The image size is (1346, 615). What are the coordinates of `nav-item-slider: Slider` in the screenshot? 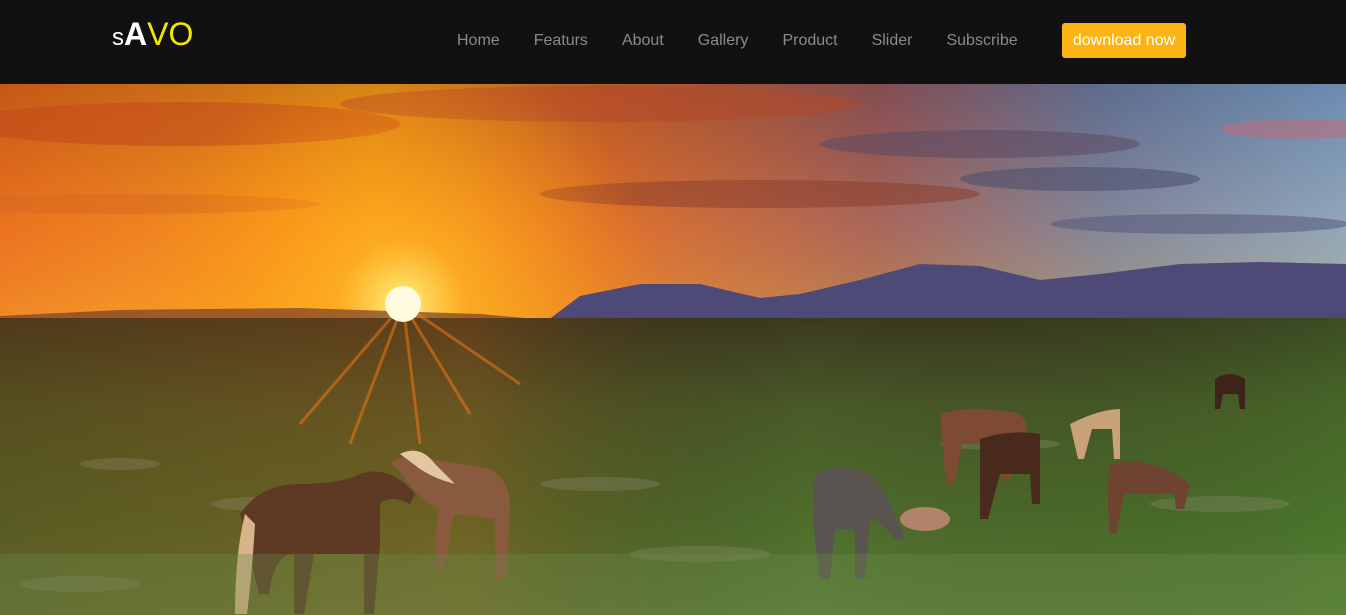 It's located at (892, 41).